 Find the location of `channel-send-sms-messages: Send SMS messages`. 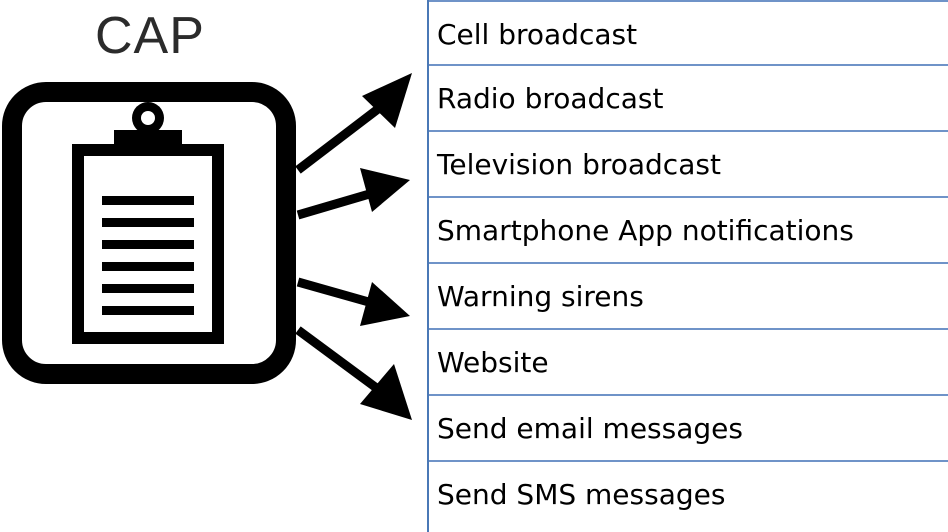

channel-send-sms-messages: Send SMS messages is located at coordinates (581, 494).